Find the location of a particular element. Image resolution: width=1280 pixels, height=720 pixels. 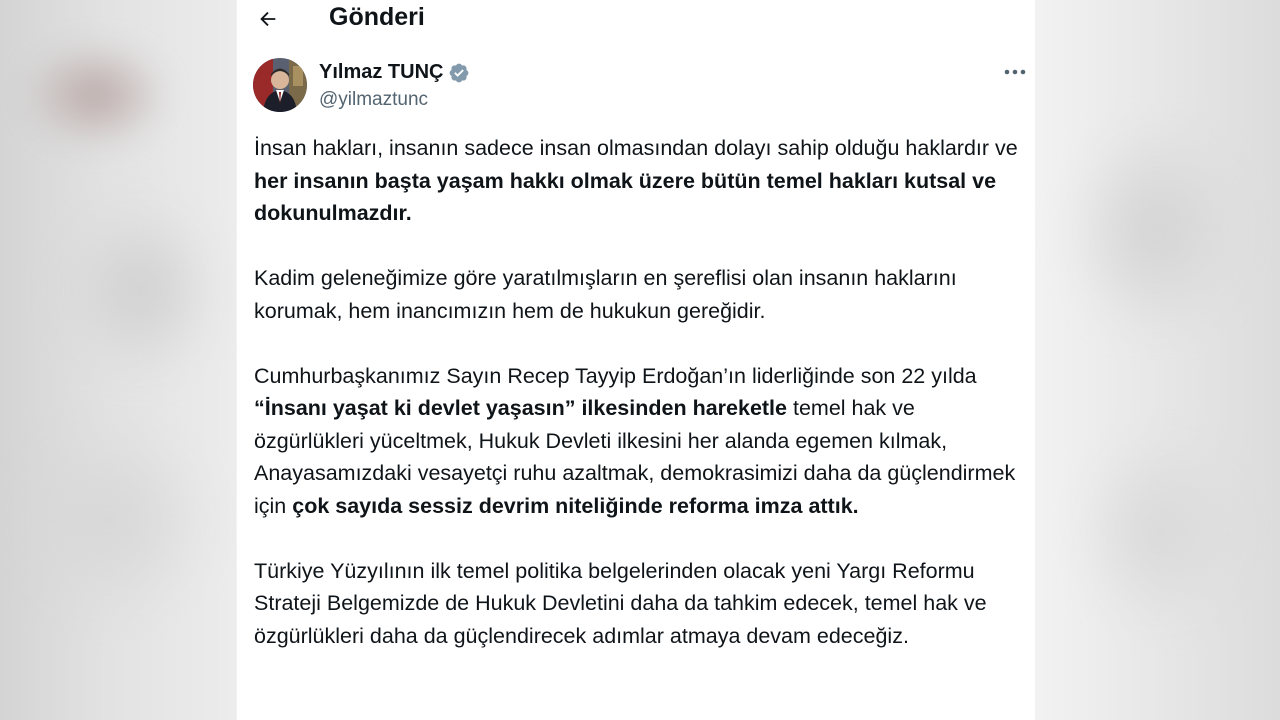

more-horizontal-icon is located at coordinates (1015, 72).